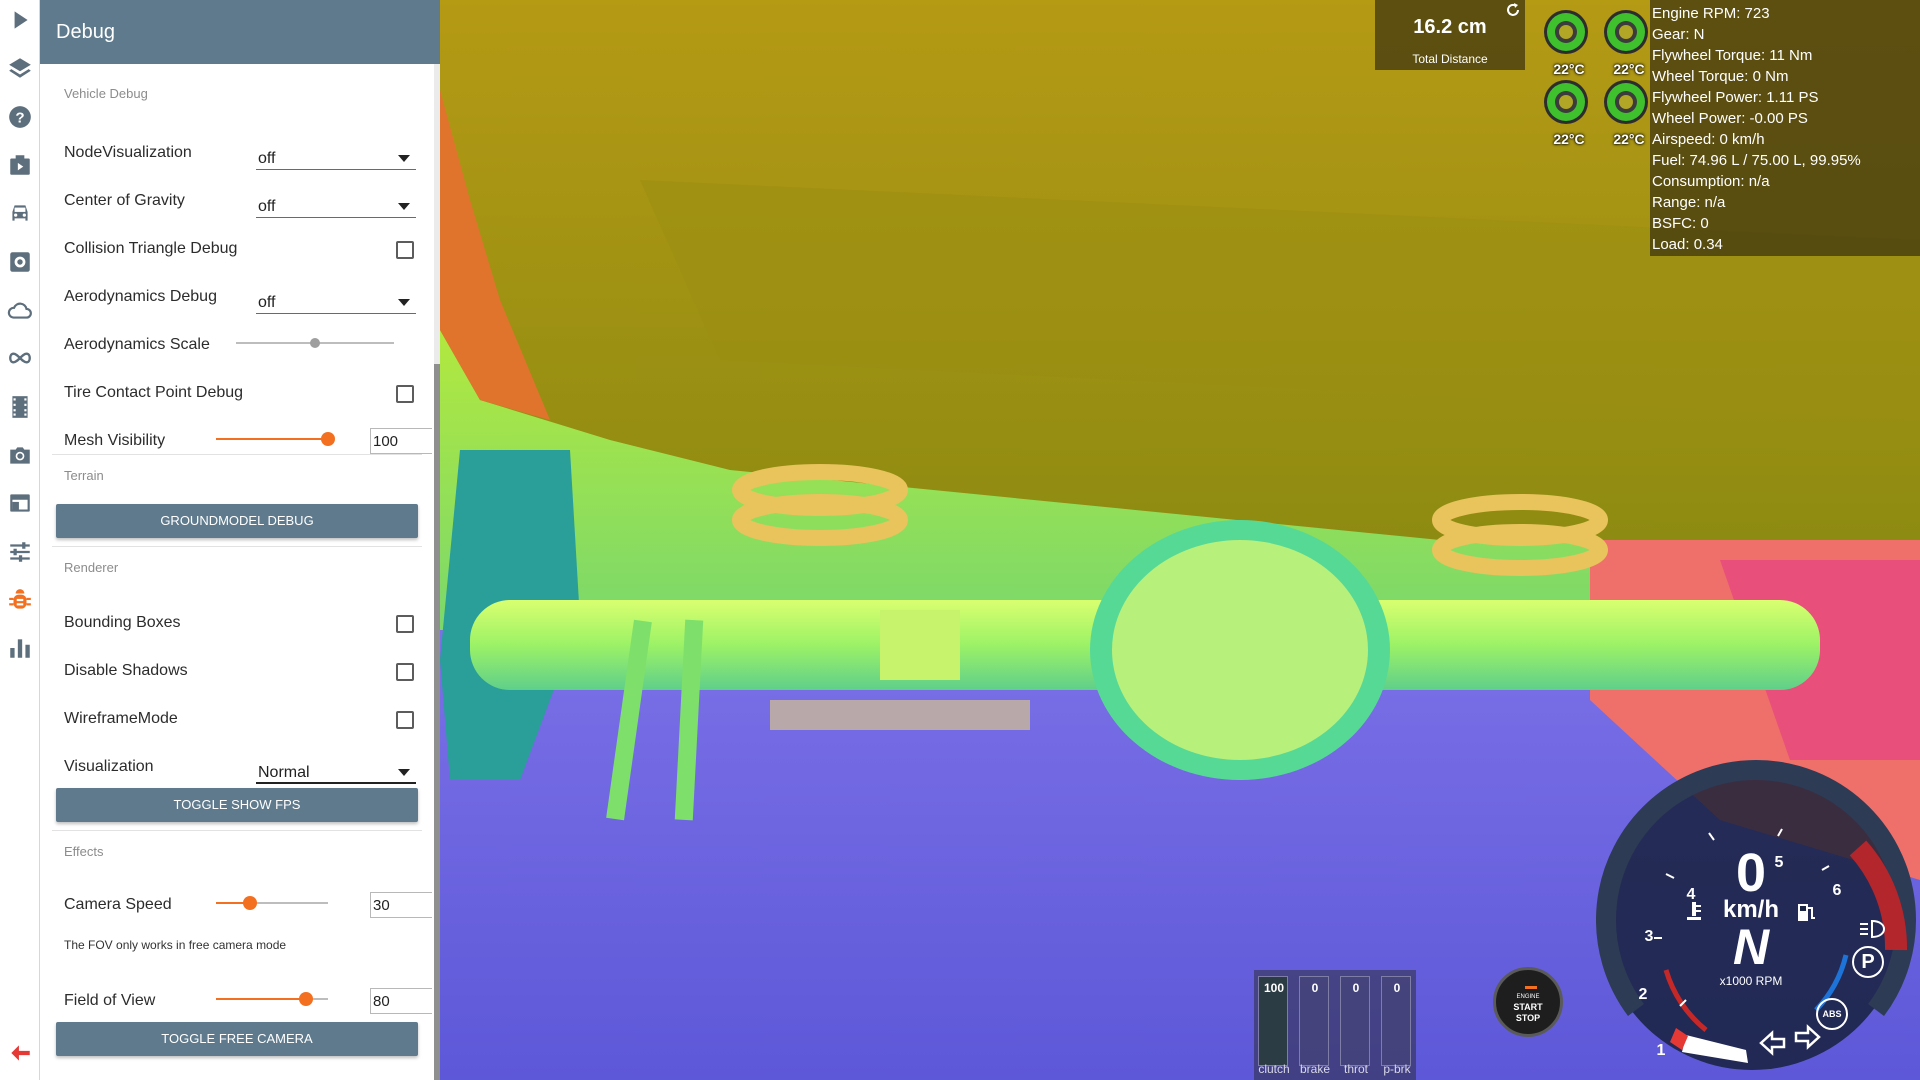 This screenshot has width=1920, height=1080. What do you see at coordinates (1335, 1025) in the screenshot?
I see `pedals-widget: 100 0 0 0 clutch brake throt p-brk` at bounding box center [1335, 1025].